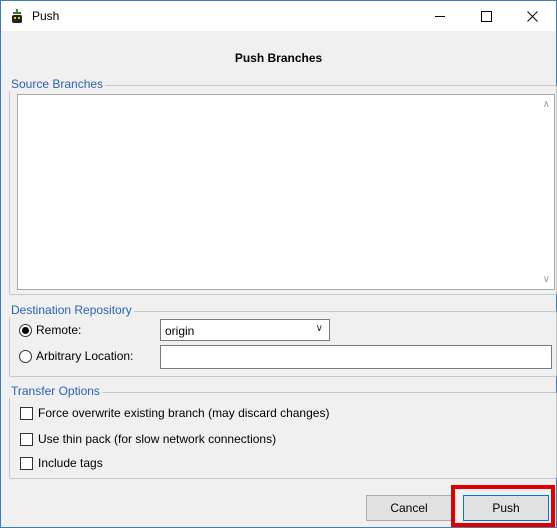 Image resolution: width=557 pixels, height=528 pixels. Describe the element at coordinates (71, 310) in the screenshot. I see `destination-repository-label: Destination Repository` at that location.